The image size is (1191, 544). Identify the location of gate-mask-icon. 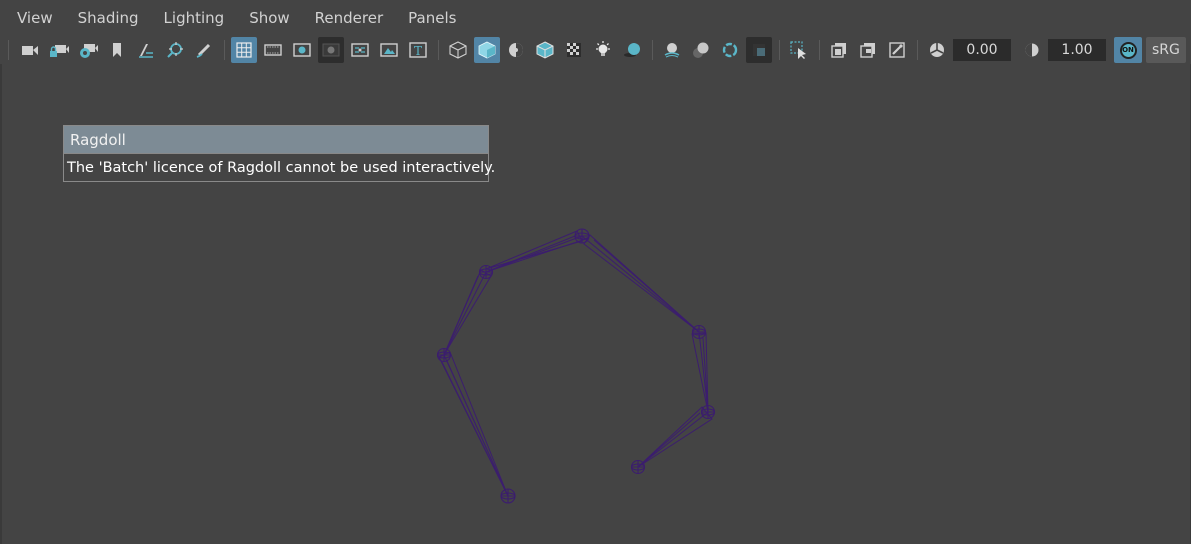
(331, 50).